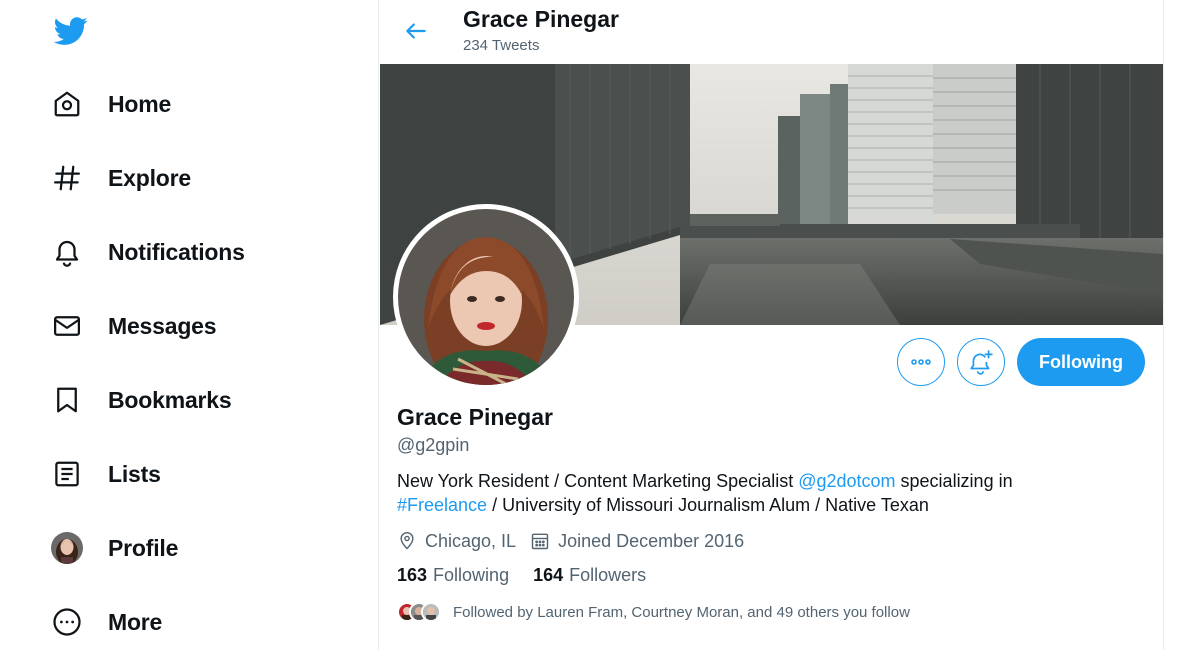 The height and width of the screenshot is (650, 1199). Describe the element at coordinates (412, 575) in the screenshot. I see `following-count: 163` at that location.